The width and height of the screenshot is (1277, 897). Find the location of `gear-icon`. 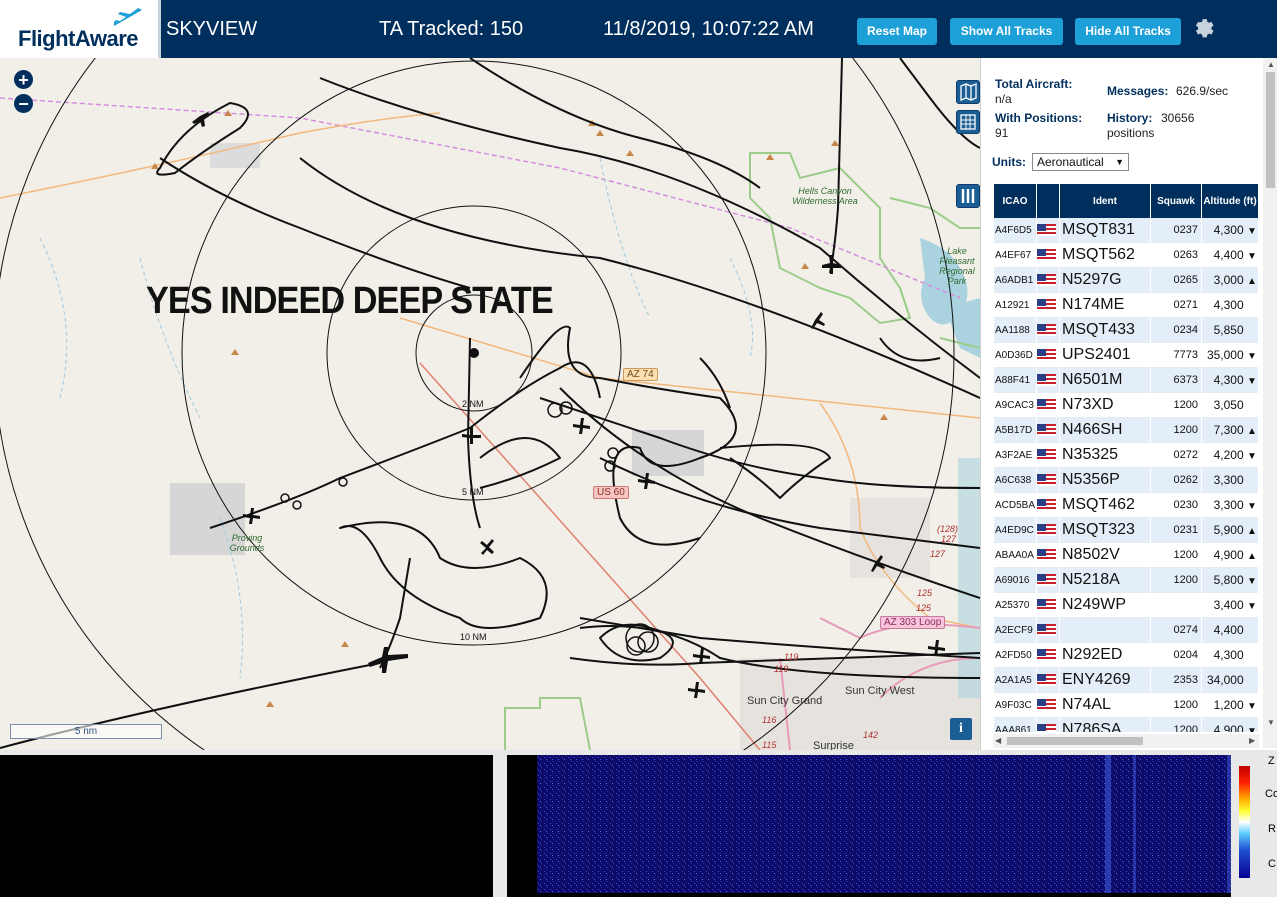

gear-icon is located at coordinates (1204, 28).